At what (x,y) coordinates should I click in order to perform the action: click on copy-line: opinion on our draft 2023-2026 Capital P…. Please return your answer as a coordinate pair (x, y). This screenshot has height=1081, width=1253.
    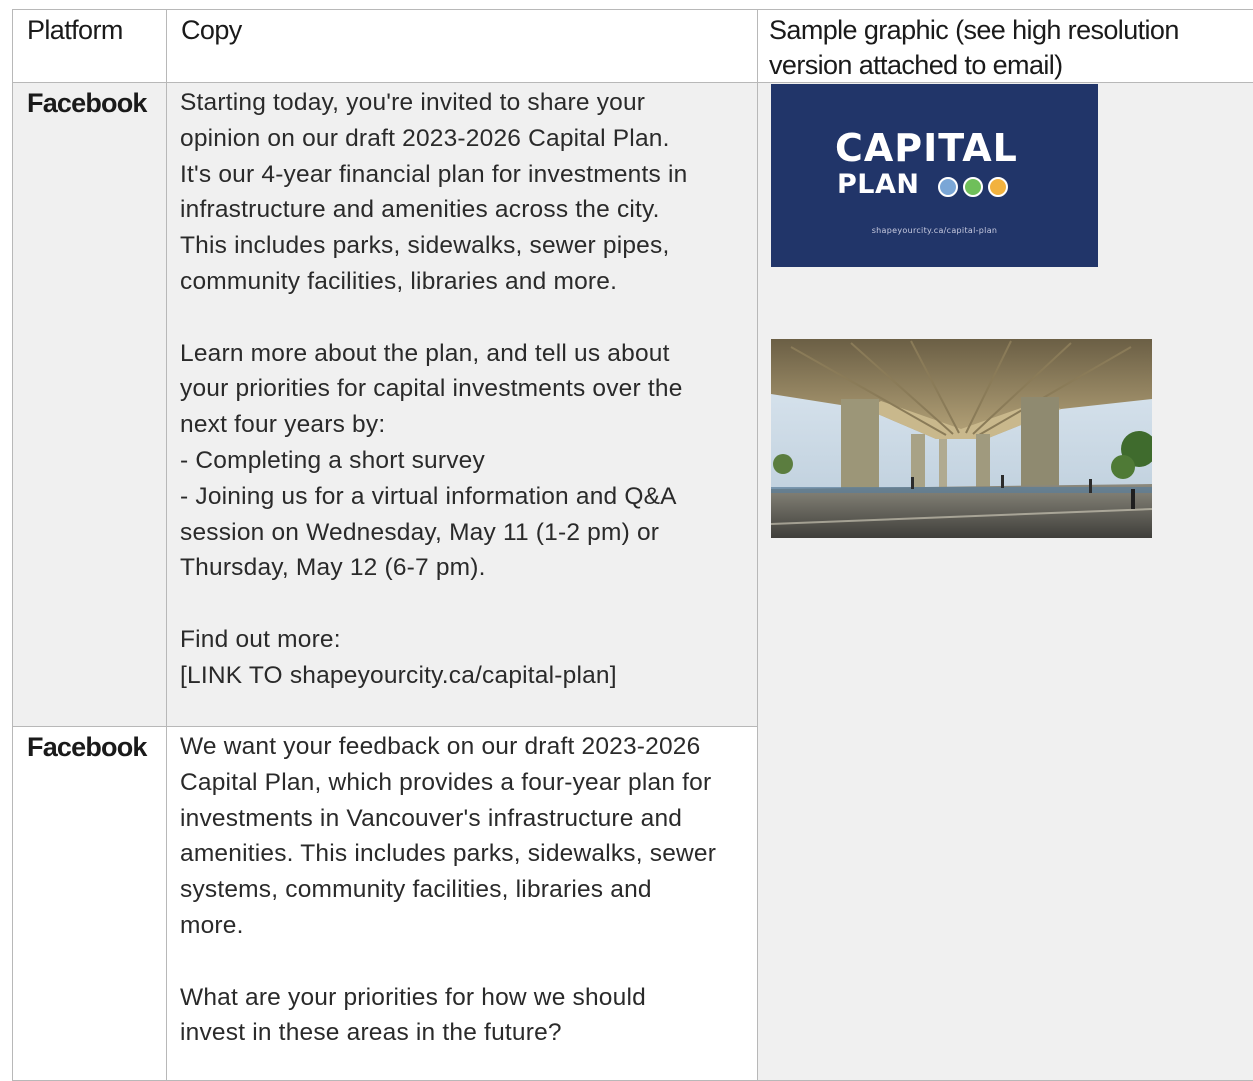
    Looking at the image, I should click on (425, 138).